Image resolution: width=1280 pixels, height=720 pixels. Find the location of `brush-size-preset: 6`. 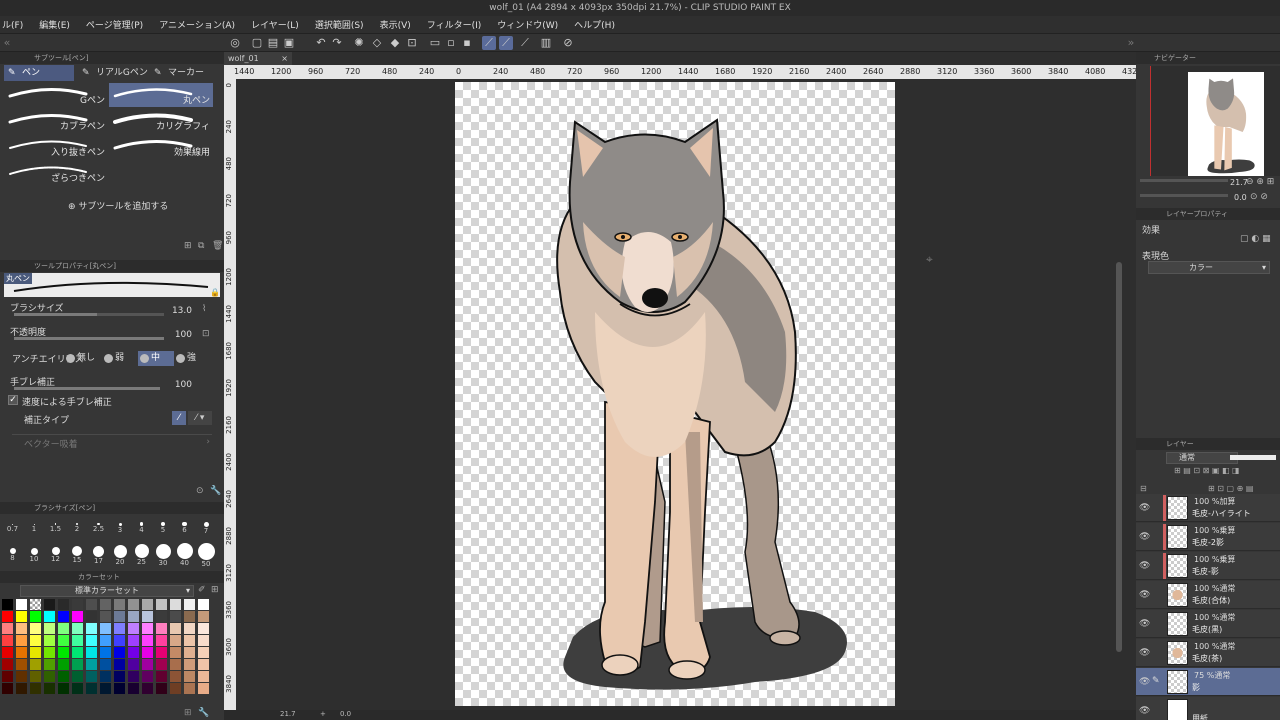

brush-size-preset: 6 is located at coordinates (184, 525).